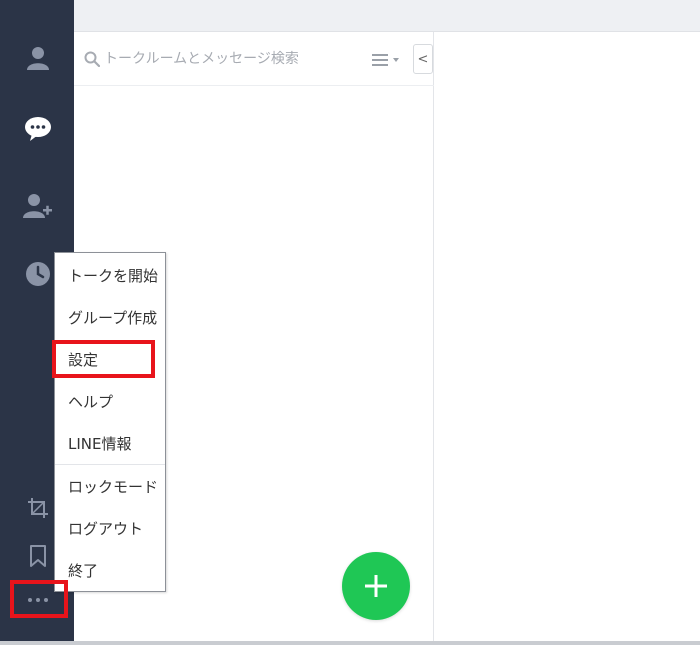  What do you see at coordinates (110, 528) in the screenshot?
I see `menu-item-logout: ログアウト` at bounding box center [110, 528].